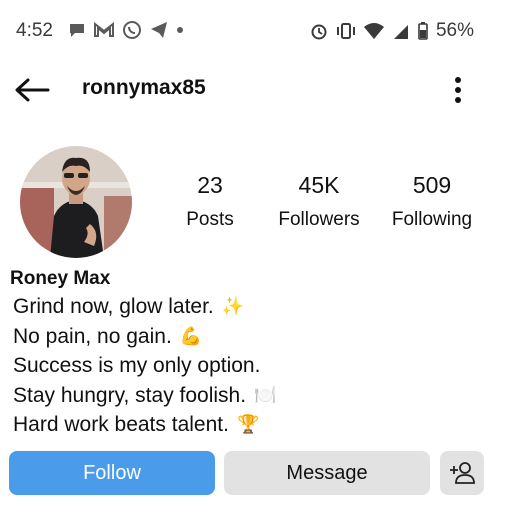 The width and height of the screenshot is (510, 515). I want to click on bio-text: Grind now, glow later., so click(113, 306).